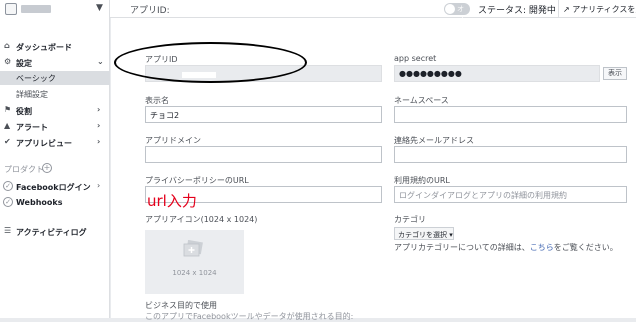 This screenshot has height=322, width=636. Describe the element at coordinates (510, 154) in the screenshot. I see `contact-email-input` at that location.